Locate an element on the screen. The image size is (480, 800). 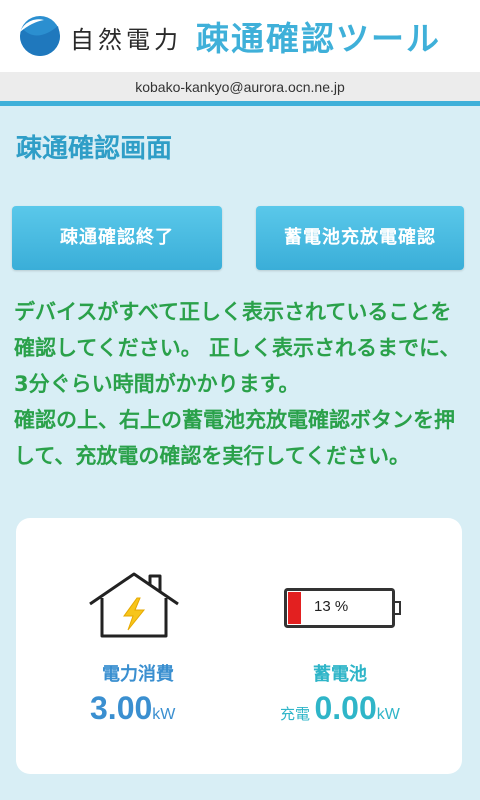
power-consumption-label: 電力消費 is located at coordinates (138, 674).